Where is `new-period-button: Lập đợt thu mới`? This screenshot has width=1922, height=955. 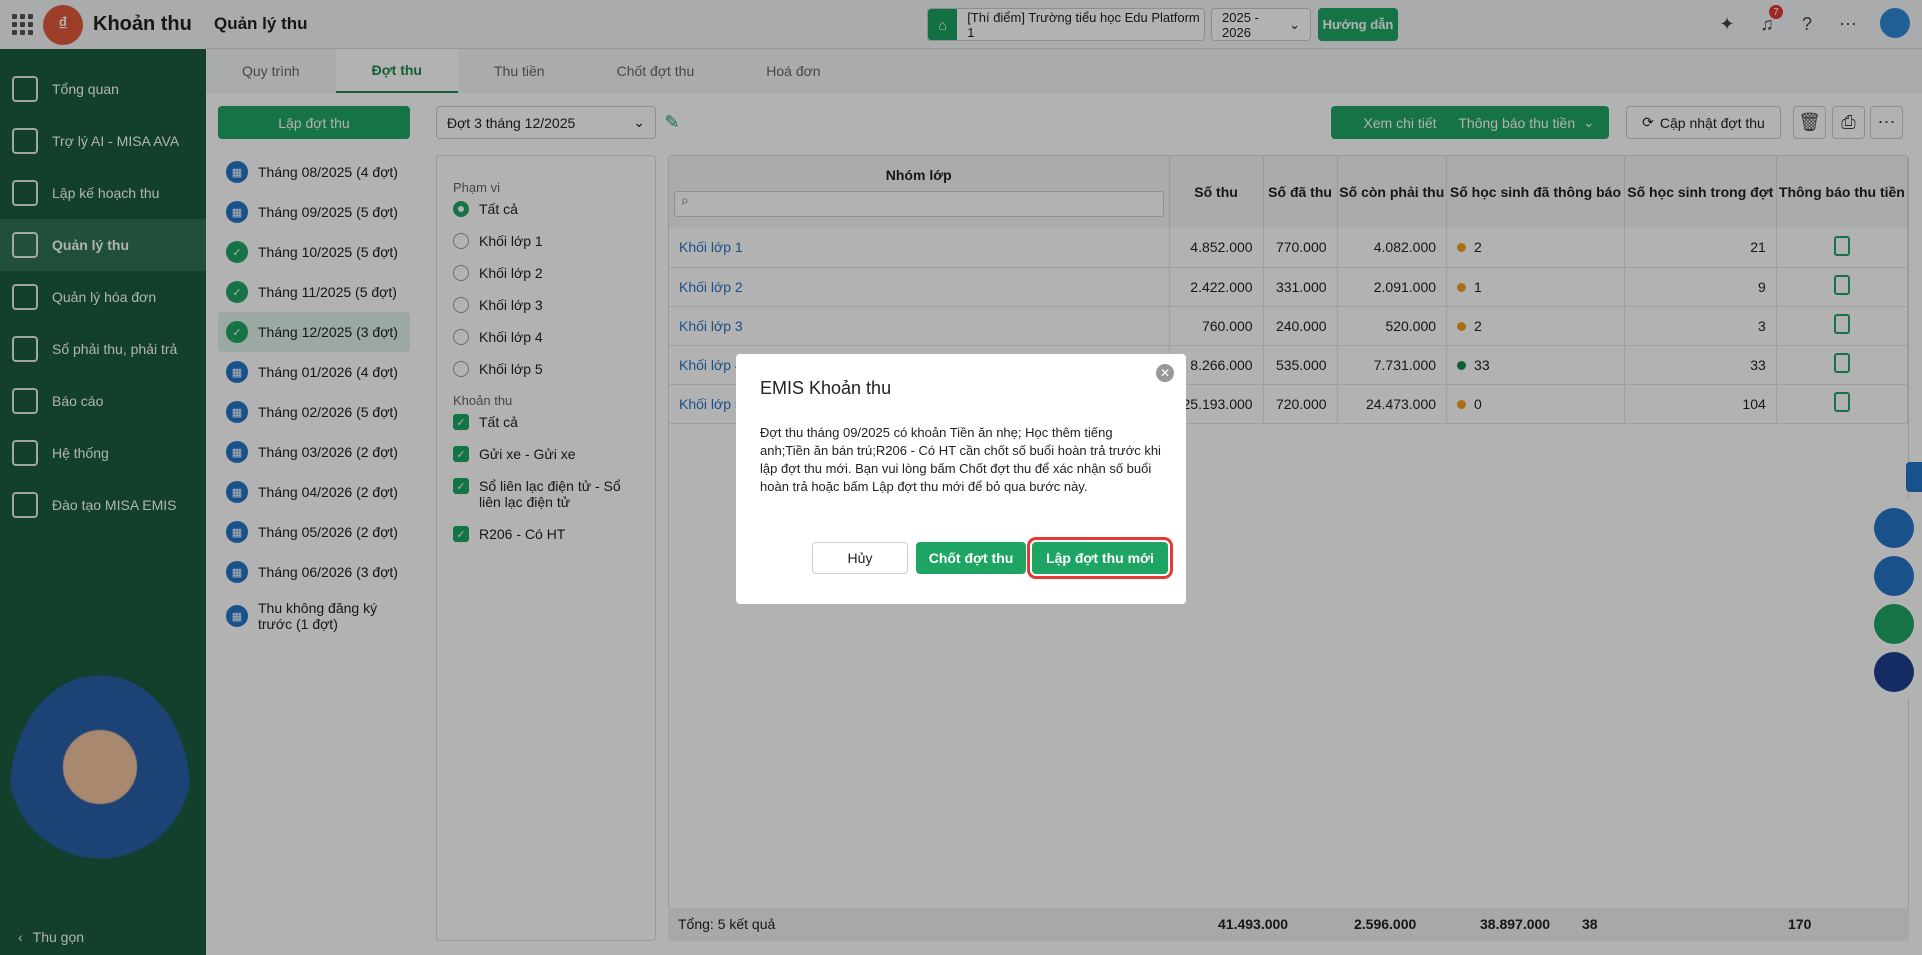 new-period-button: Lập đợt thu mới is located at coordinates (1100, 558).